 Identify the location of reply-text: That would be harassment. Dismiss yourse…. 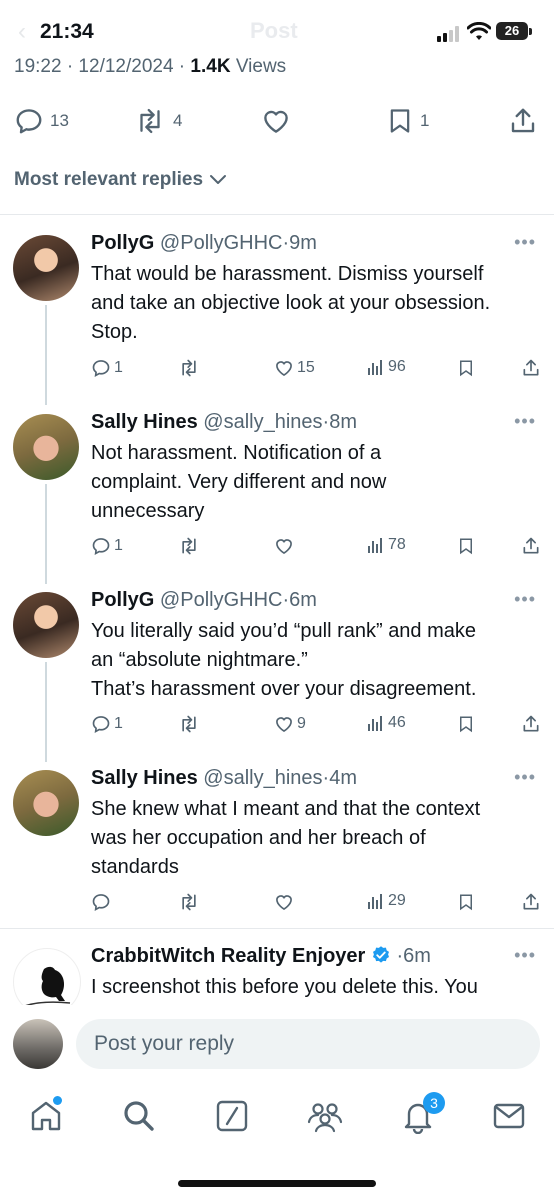
(316, 303).